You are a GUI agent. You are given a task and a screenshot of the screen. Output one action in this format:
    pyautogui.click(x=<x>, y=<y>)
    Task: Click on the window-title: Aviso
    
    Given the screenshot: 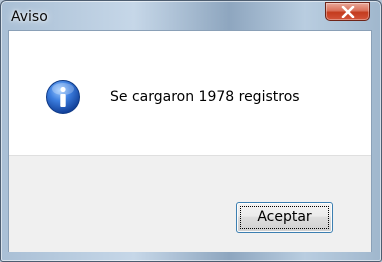 What is the action you would take?
    pyautogui.click(x=29, y=17)
    